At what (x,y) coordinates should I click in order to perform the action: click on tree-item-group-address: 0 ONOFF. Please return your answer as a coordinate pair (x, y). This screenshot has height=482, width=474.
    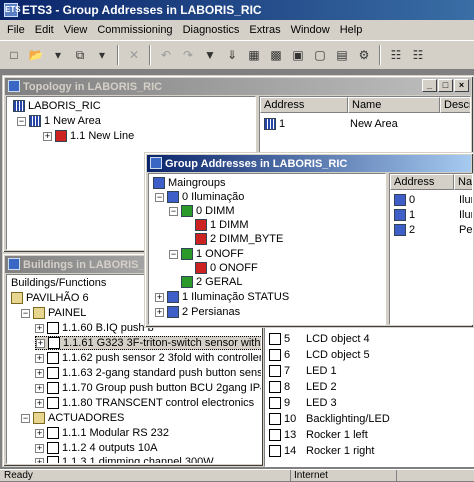
    Looking at the image, I should click on (226, 268).